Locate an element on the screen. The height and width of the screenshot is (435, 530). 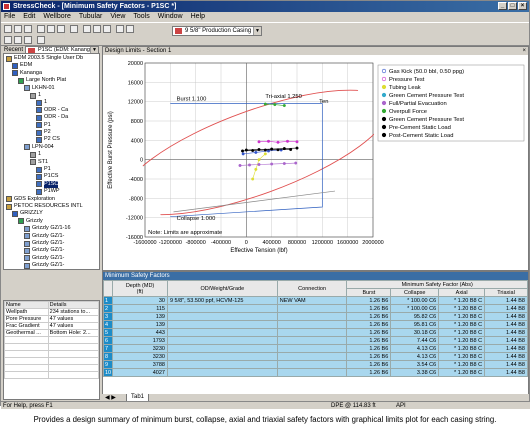
zoom-in-icon is located at coordinates (8, 40).